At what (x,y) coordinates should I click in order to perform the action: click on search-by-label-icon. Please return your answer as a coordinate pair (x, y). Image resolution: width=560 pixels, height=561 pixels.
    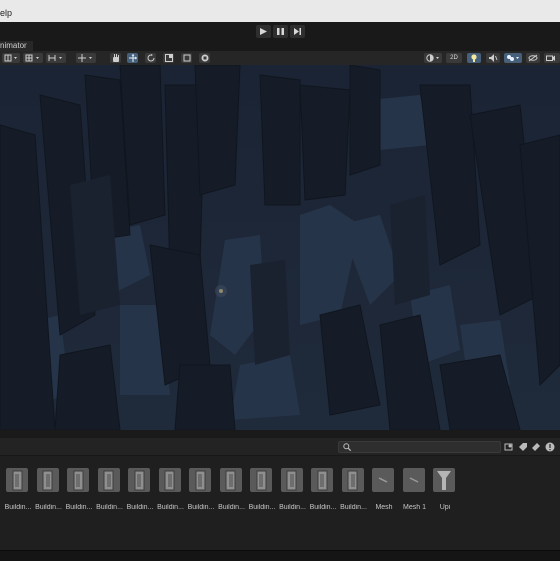
    Looking at the image, I should click on (523, 447).